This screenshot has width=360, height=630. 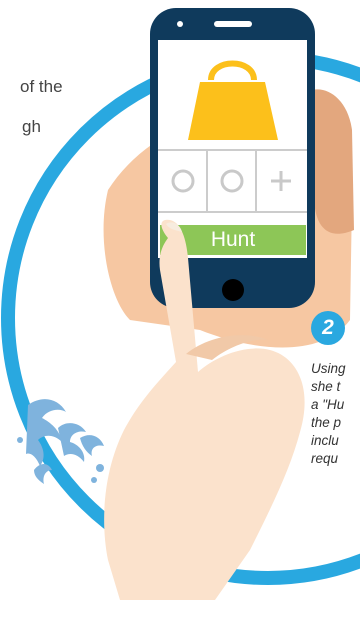 What do you see at coordinates (328, 328) in the screenshot?
I see `step-number-badge: 2` at bounding box center [328, 328].